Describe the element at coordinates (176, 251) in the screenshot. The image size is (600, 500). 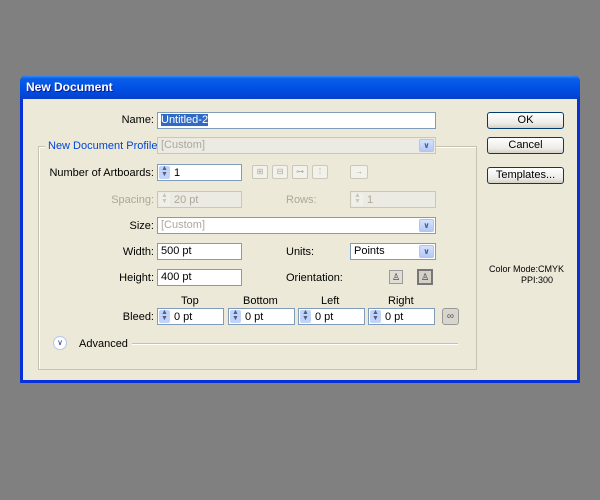
I see `width-value: 500 pt` at that location.